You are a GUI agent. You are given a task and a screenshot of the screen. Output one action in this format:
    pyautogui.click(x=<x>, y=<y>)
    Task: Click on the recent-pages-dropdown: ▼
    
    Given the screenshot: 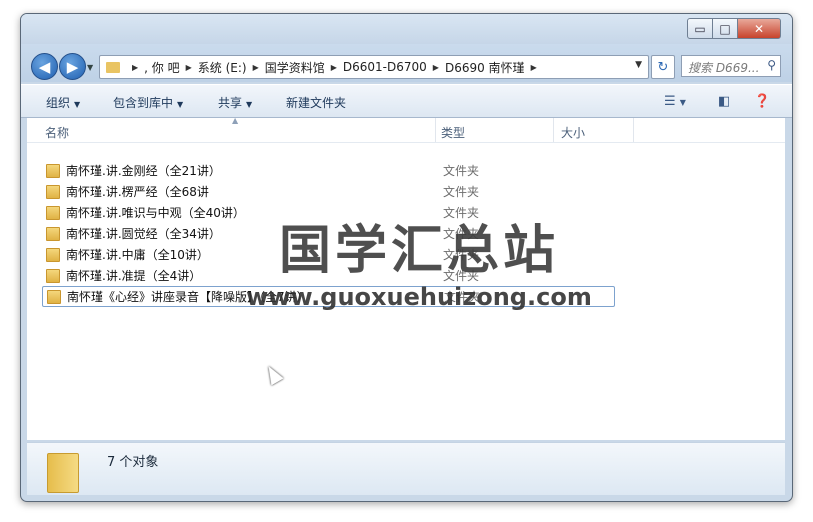 What is the action you would take?
    pyautogui.click(x=91, y=67)
    